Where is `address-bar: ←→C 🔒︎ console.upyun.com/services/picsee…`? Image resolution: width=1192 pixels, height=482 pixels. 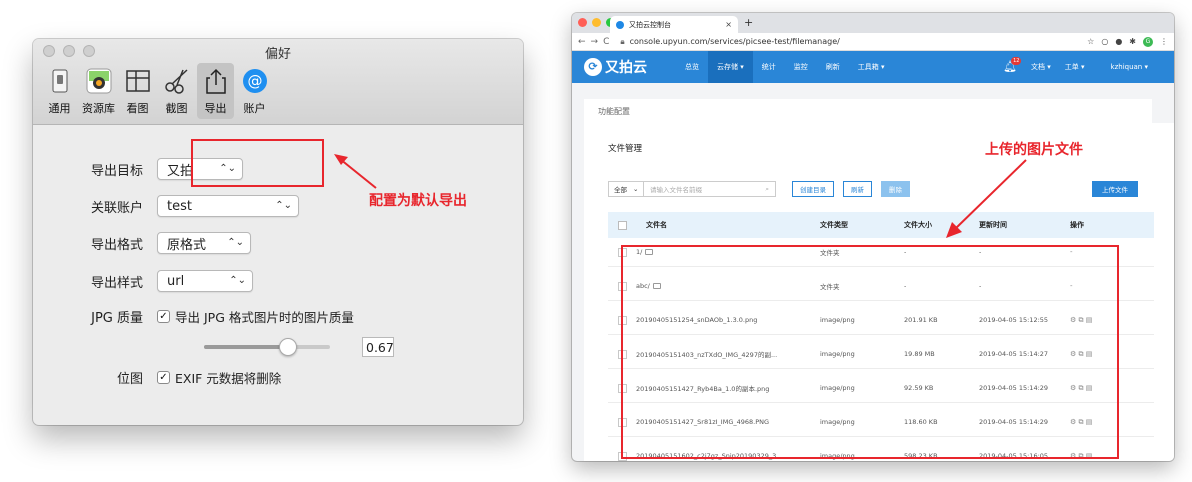 address-bar: ←→C 🔒︎ console.upyun.com/services/picsee… is located at coordinates (873, 42).